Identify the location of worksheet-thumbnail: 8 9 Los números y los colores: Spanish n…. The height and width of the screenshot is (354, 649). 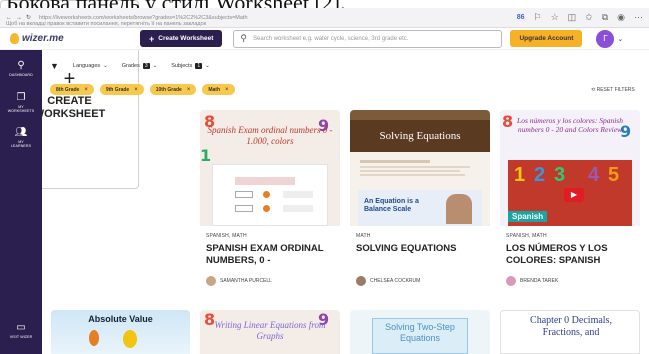
(570, 168).